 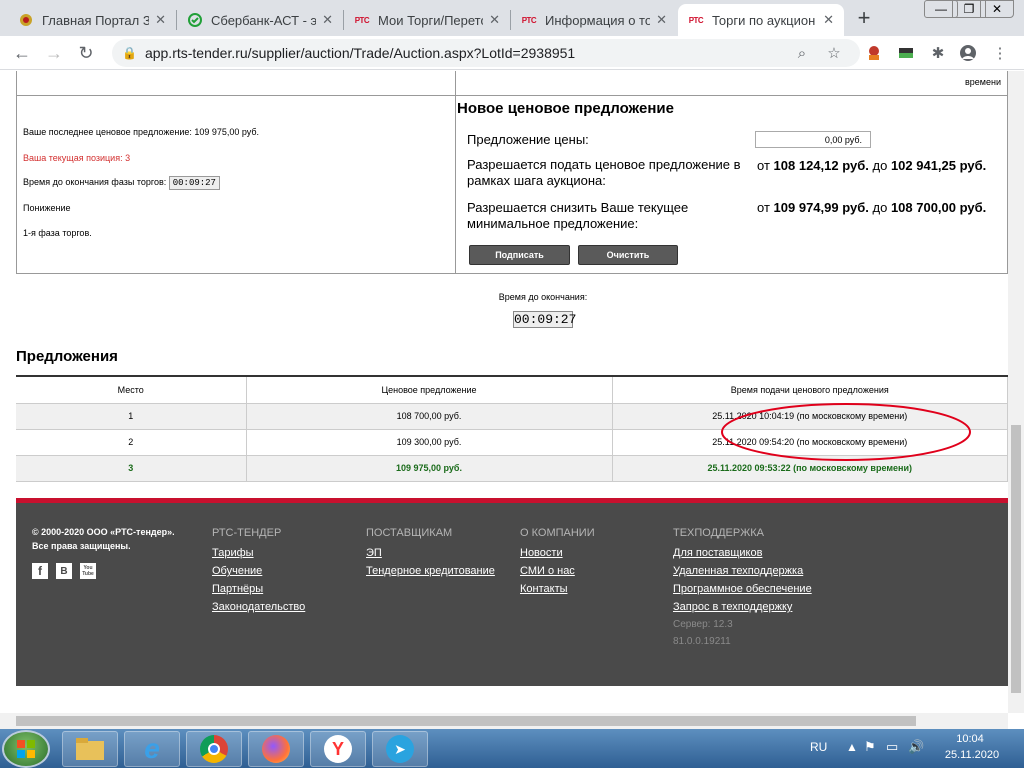 I want to click on footer-link: Удаленная техподдержка, so click(x=742, y=571).